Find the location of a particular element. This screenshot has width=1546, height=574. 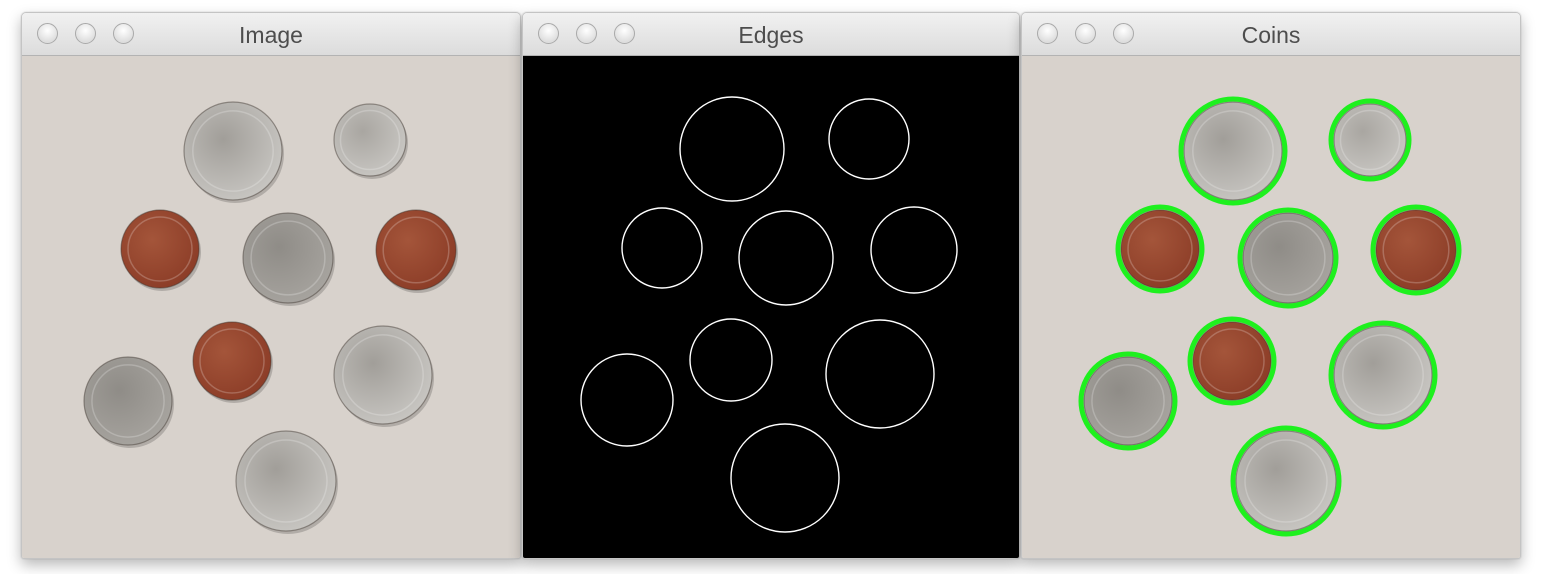

window-title: Coins is located at coordinates (1271, 35).